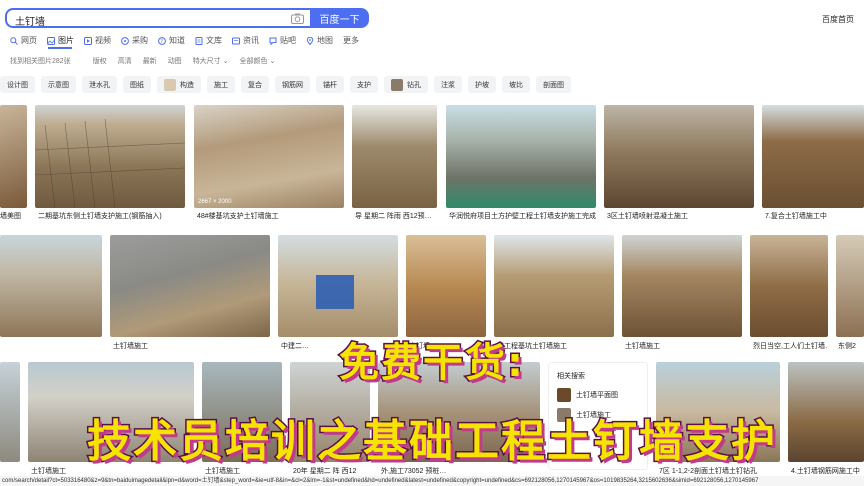  What do you see at coordinates (58, 84) in the screenshot?
I see `chip: 示意图` at bounding box center [58, 84].